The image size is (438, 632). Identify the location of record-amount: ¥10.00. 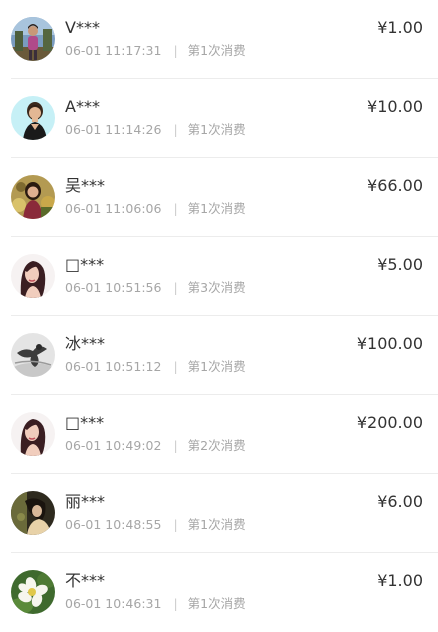
(395, 106).